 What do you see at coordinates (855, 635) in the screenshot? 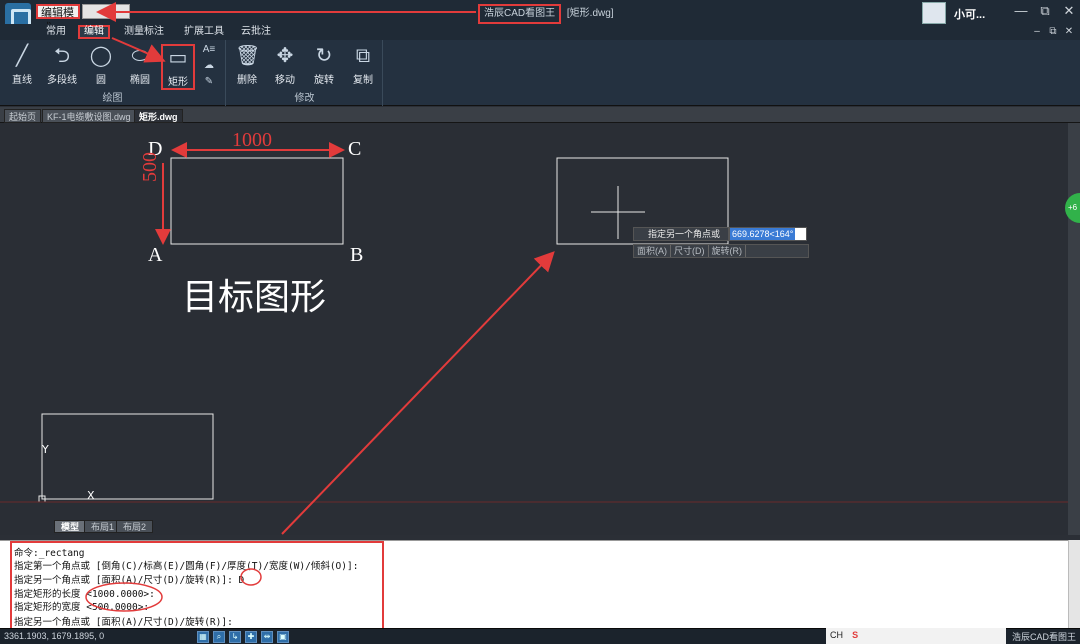
I see `sogou-icon: S` at bounding box center [855, 635].